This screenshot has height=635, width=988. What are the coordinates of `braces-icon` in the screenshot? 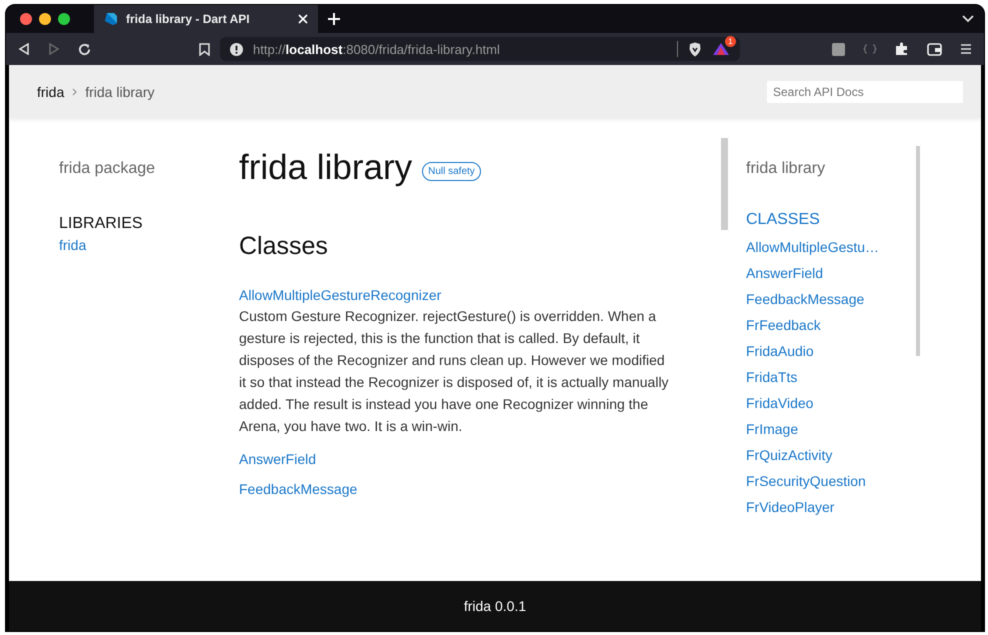 It's located at (870, 49).